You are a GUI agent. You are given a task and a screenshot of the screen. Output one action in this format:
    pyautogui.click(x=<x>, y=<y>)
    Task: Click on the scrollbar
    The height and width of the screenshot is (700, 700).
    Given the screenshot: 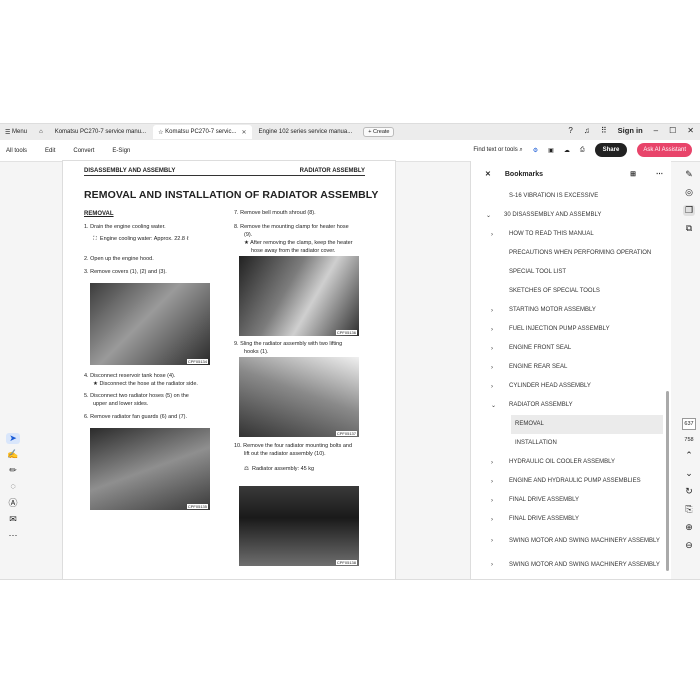 What is the action you would take?
    pyautogui.click(x=667, y=481)
    